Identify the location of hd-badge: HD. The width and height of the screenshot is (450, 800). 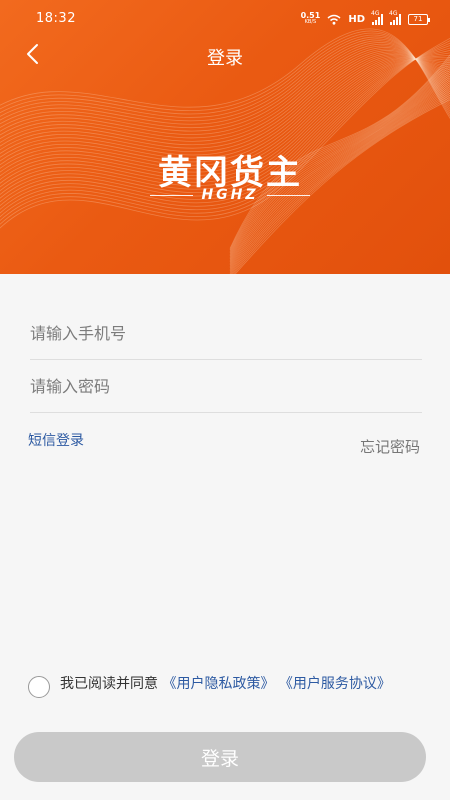
(356, 19).